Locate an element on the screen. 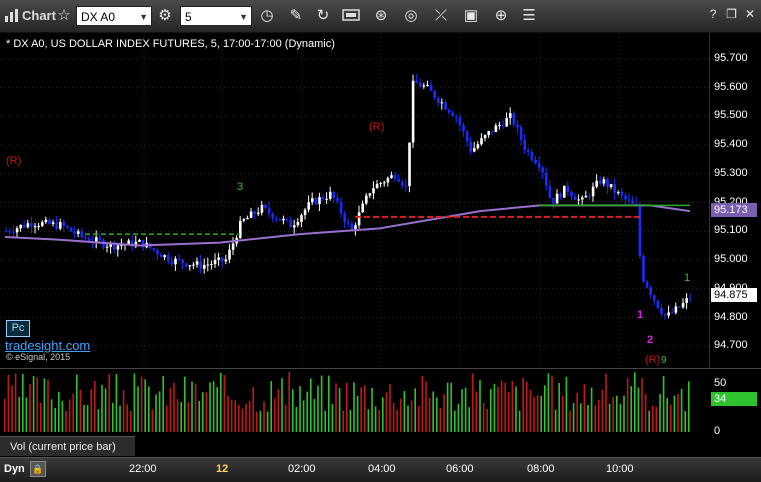 The height and width of the screenshot is (482, 761). tradesight-logo: tradesight.com is located at coordinates (47, 345).